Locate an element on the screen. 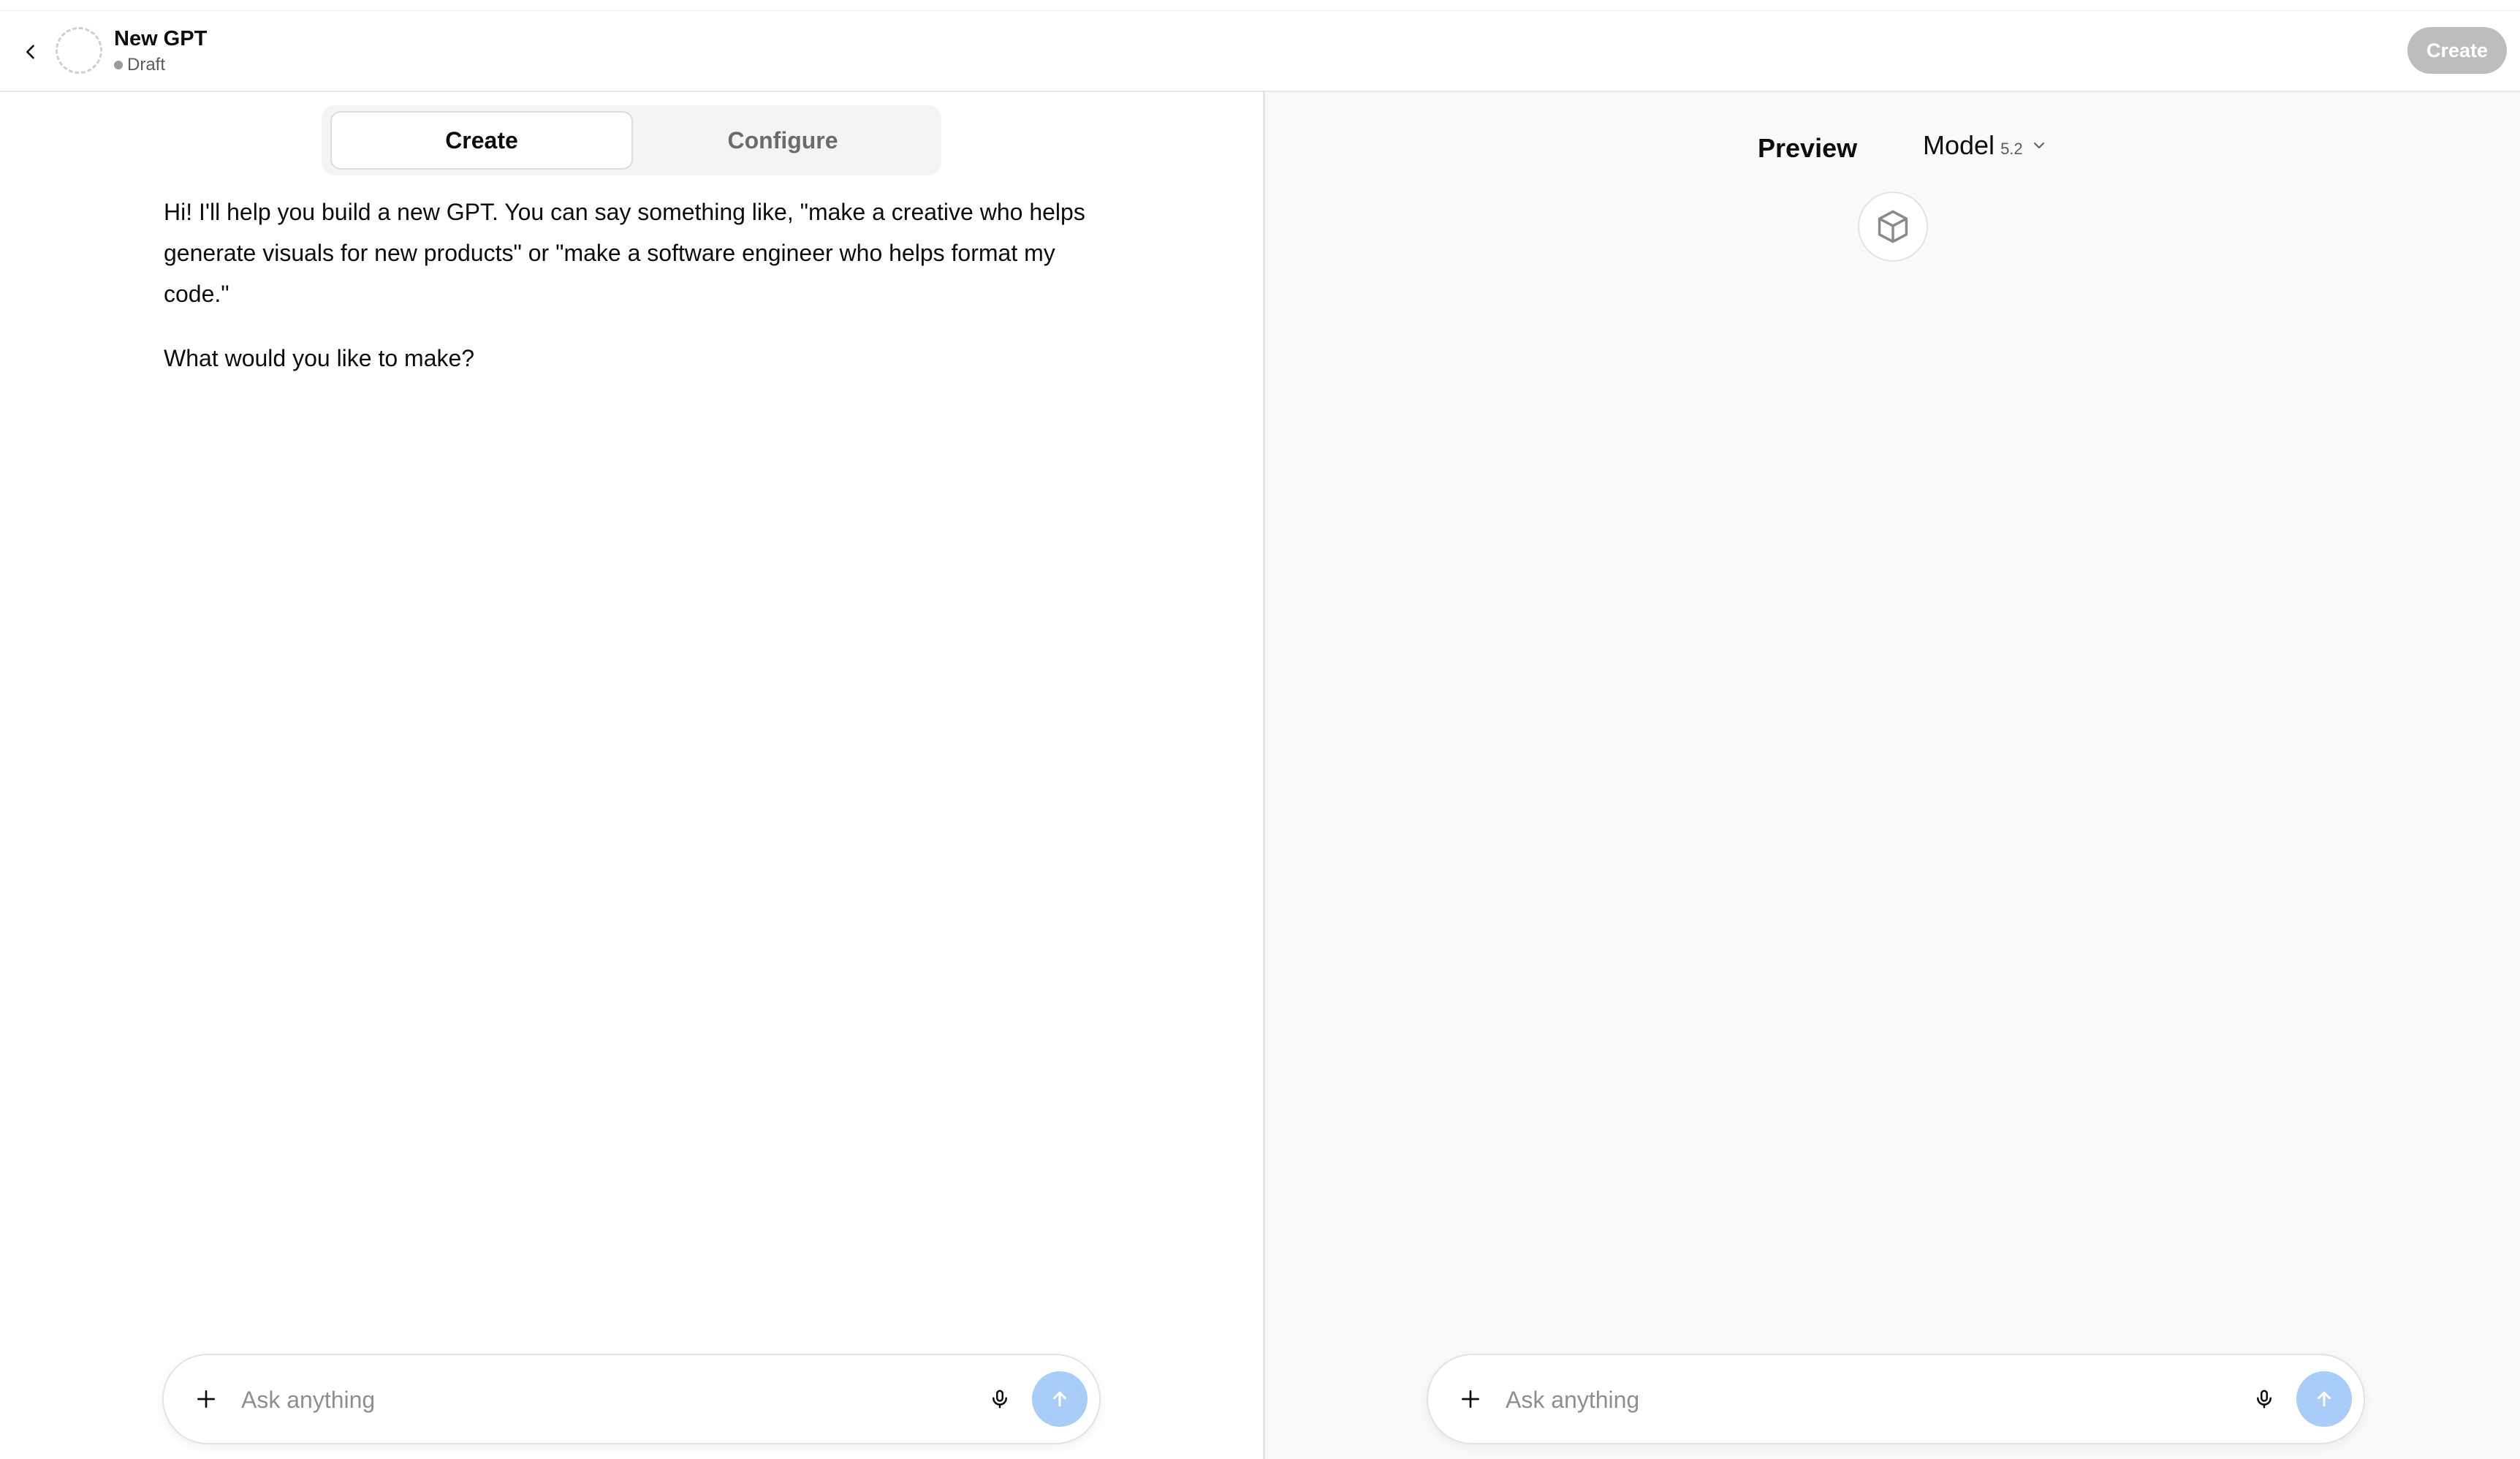 Image resolution: width=2520 pixels, height=1459 pixels. preview-gpt-avatar is located at coordinates (1893, 227).